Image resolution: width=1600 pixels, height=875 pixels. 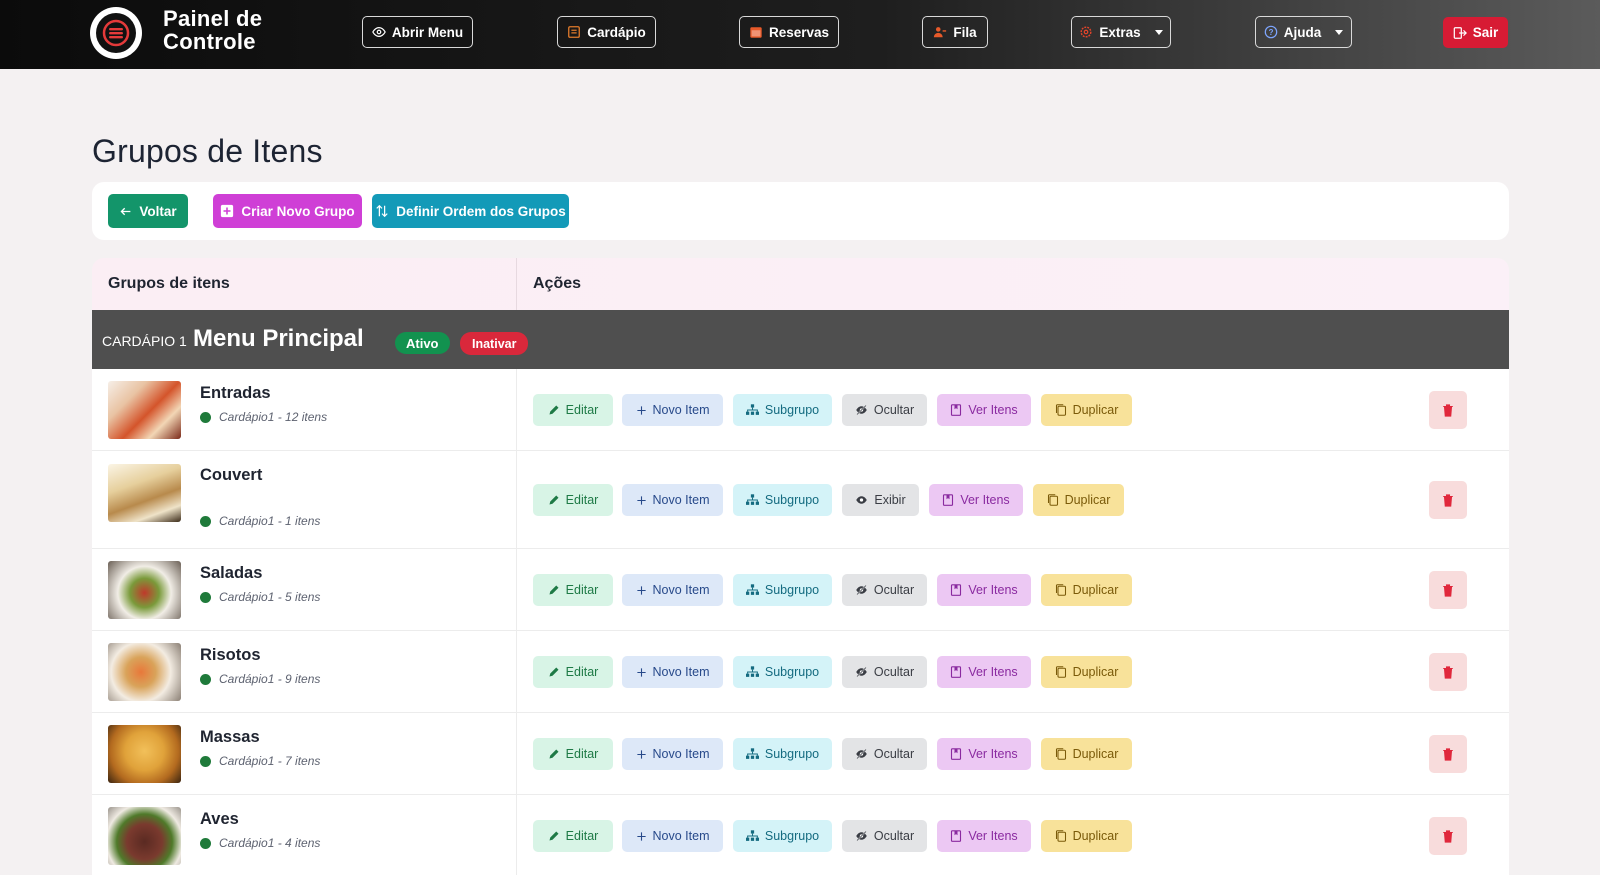 I want to click on users-icon, so click(x=940, y=32).